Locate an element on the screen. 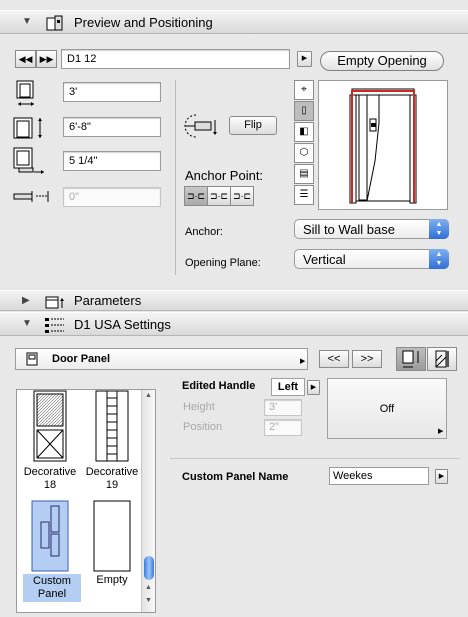 Image resolution: width=468 pixels, height=617 pixels. anchor-select: Sill to Wall base ▲ ▼ is located at coordinates (371, 229).